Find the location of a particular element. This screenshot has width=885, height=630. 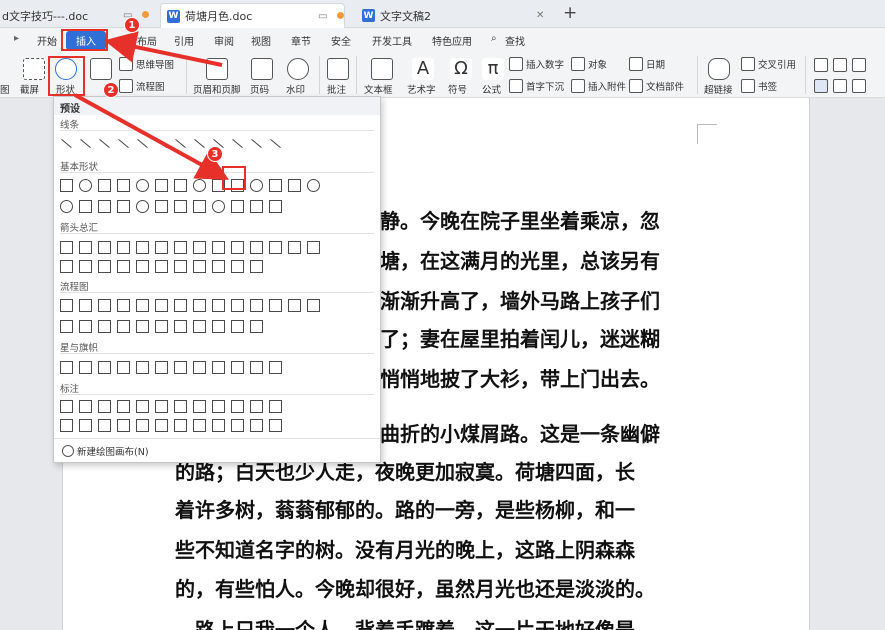

new-tab-button: + is located at coordinates (570, 13).